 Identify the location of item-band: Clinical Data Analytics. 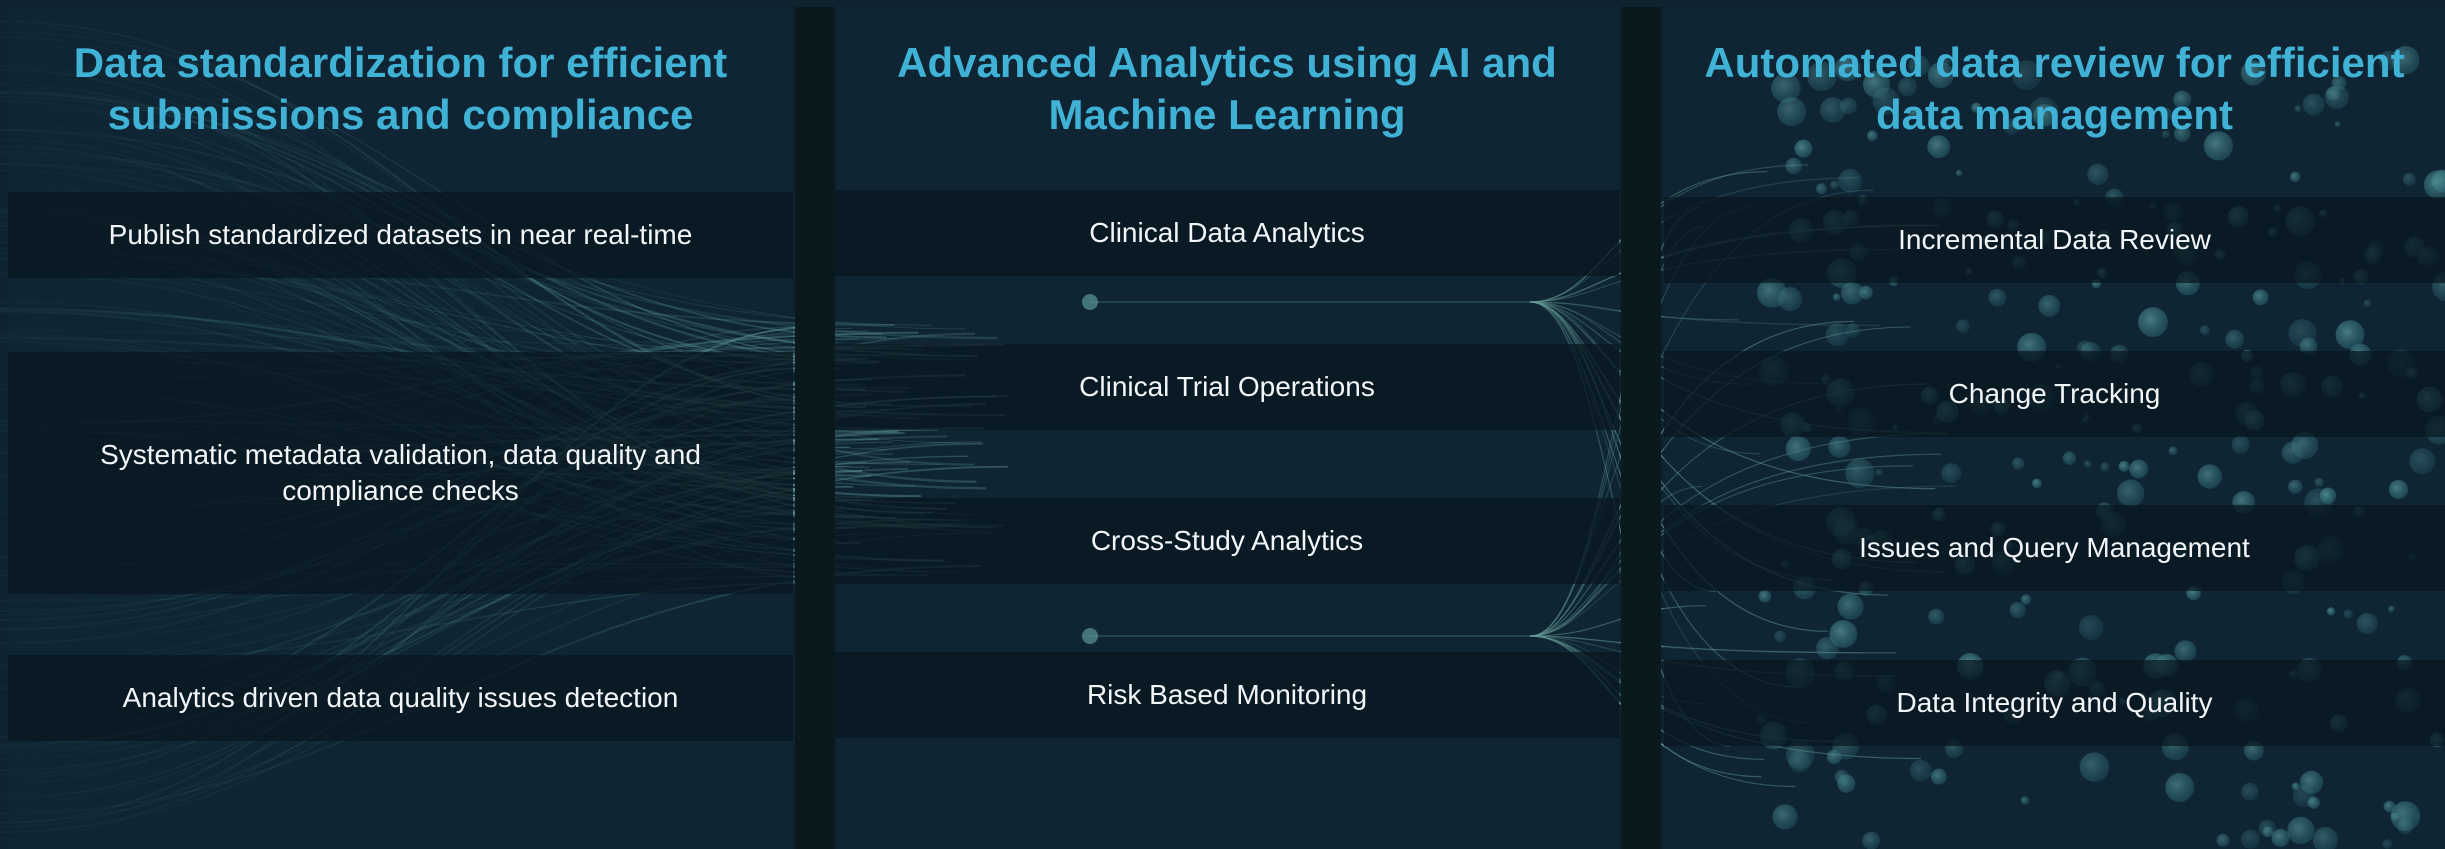
(1227, 233).